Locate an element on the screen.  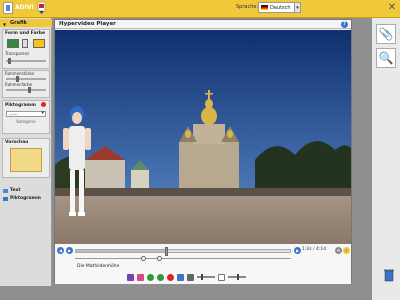
search-icon: 🔍 is located at coordinates (386, 58).